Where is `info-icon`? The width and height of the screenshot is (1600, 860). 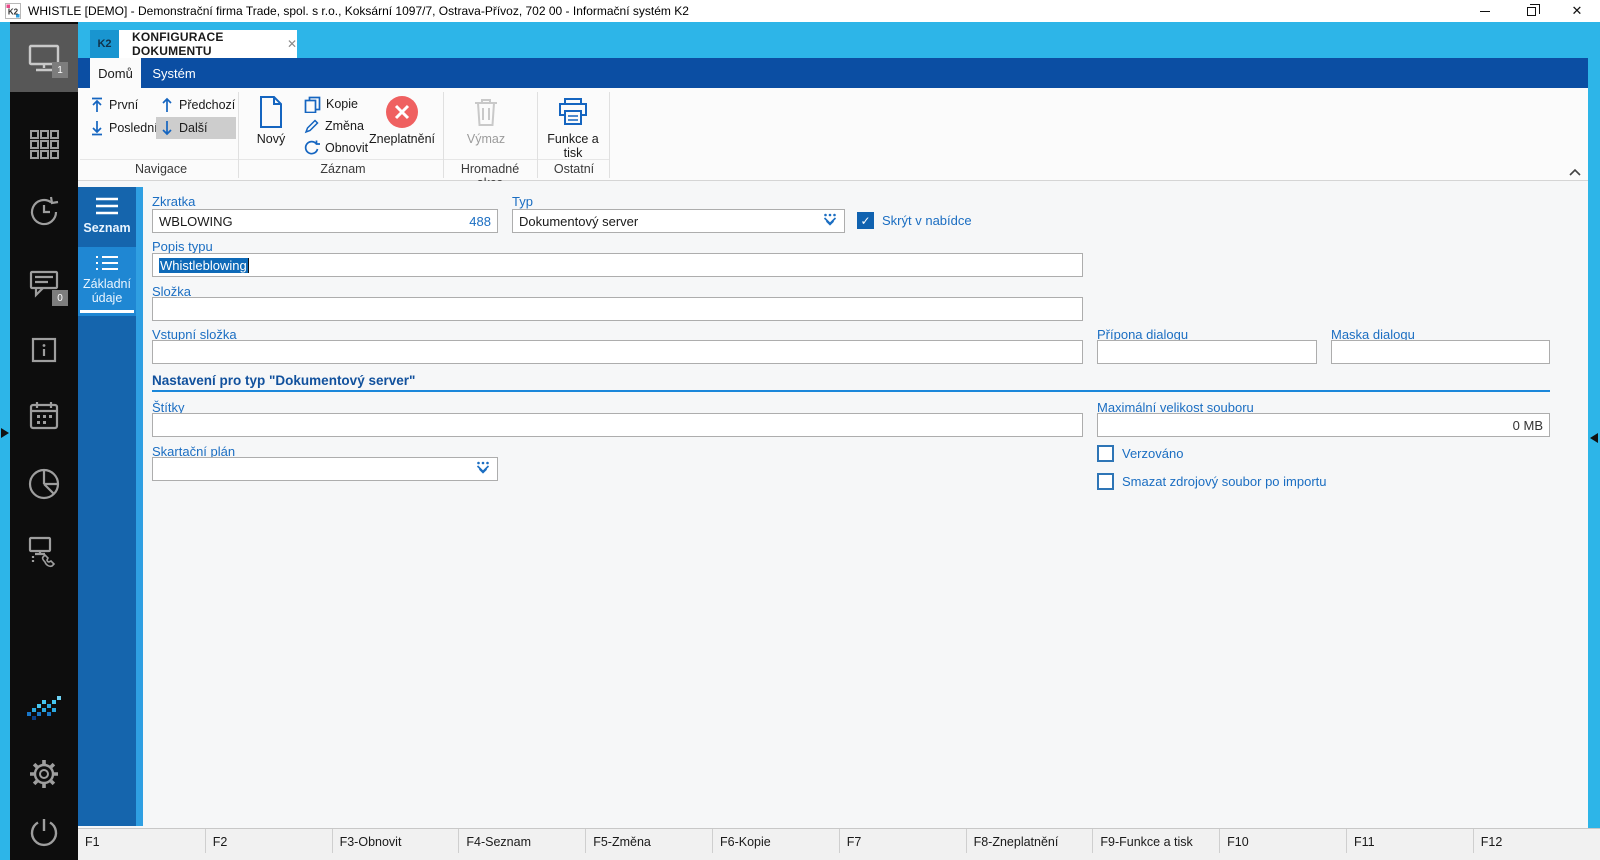
info-icon is located at coordinates (44, 350).